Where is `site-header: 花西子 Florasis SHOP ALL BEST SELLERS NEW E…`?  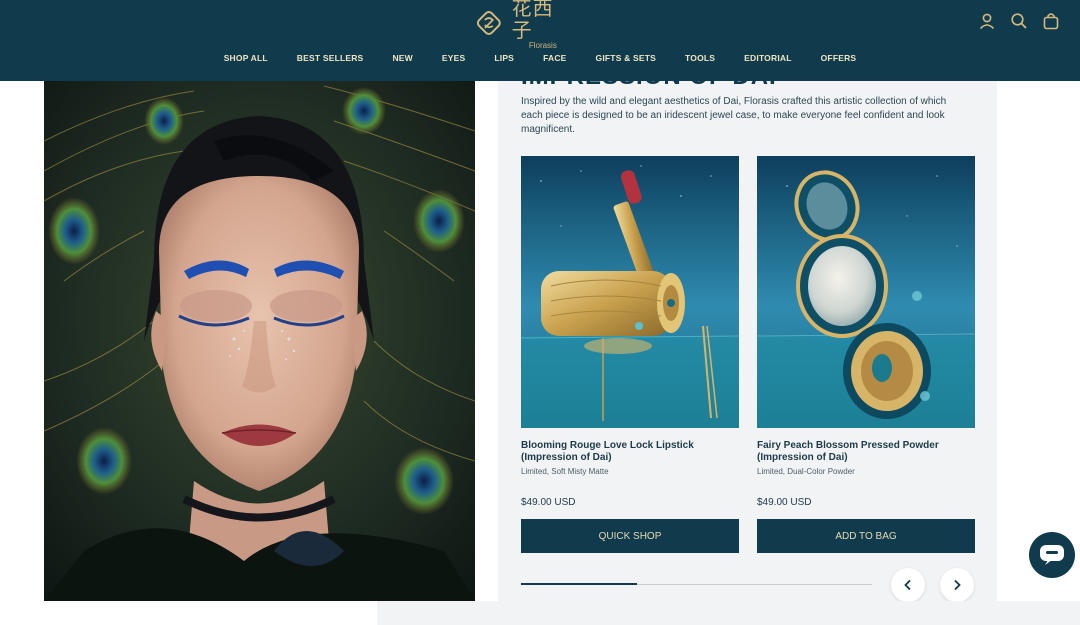
site-header: 花西子 Florasis SHOP ALL BEST SELLERS NEW E… is located at coordinates (540, 40).